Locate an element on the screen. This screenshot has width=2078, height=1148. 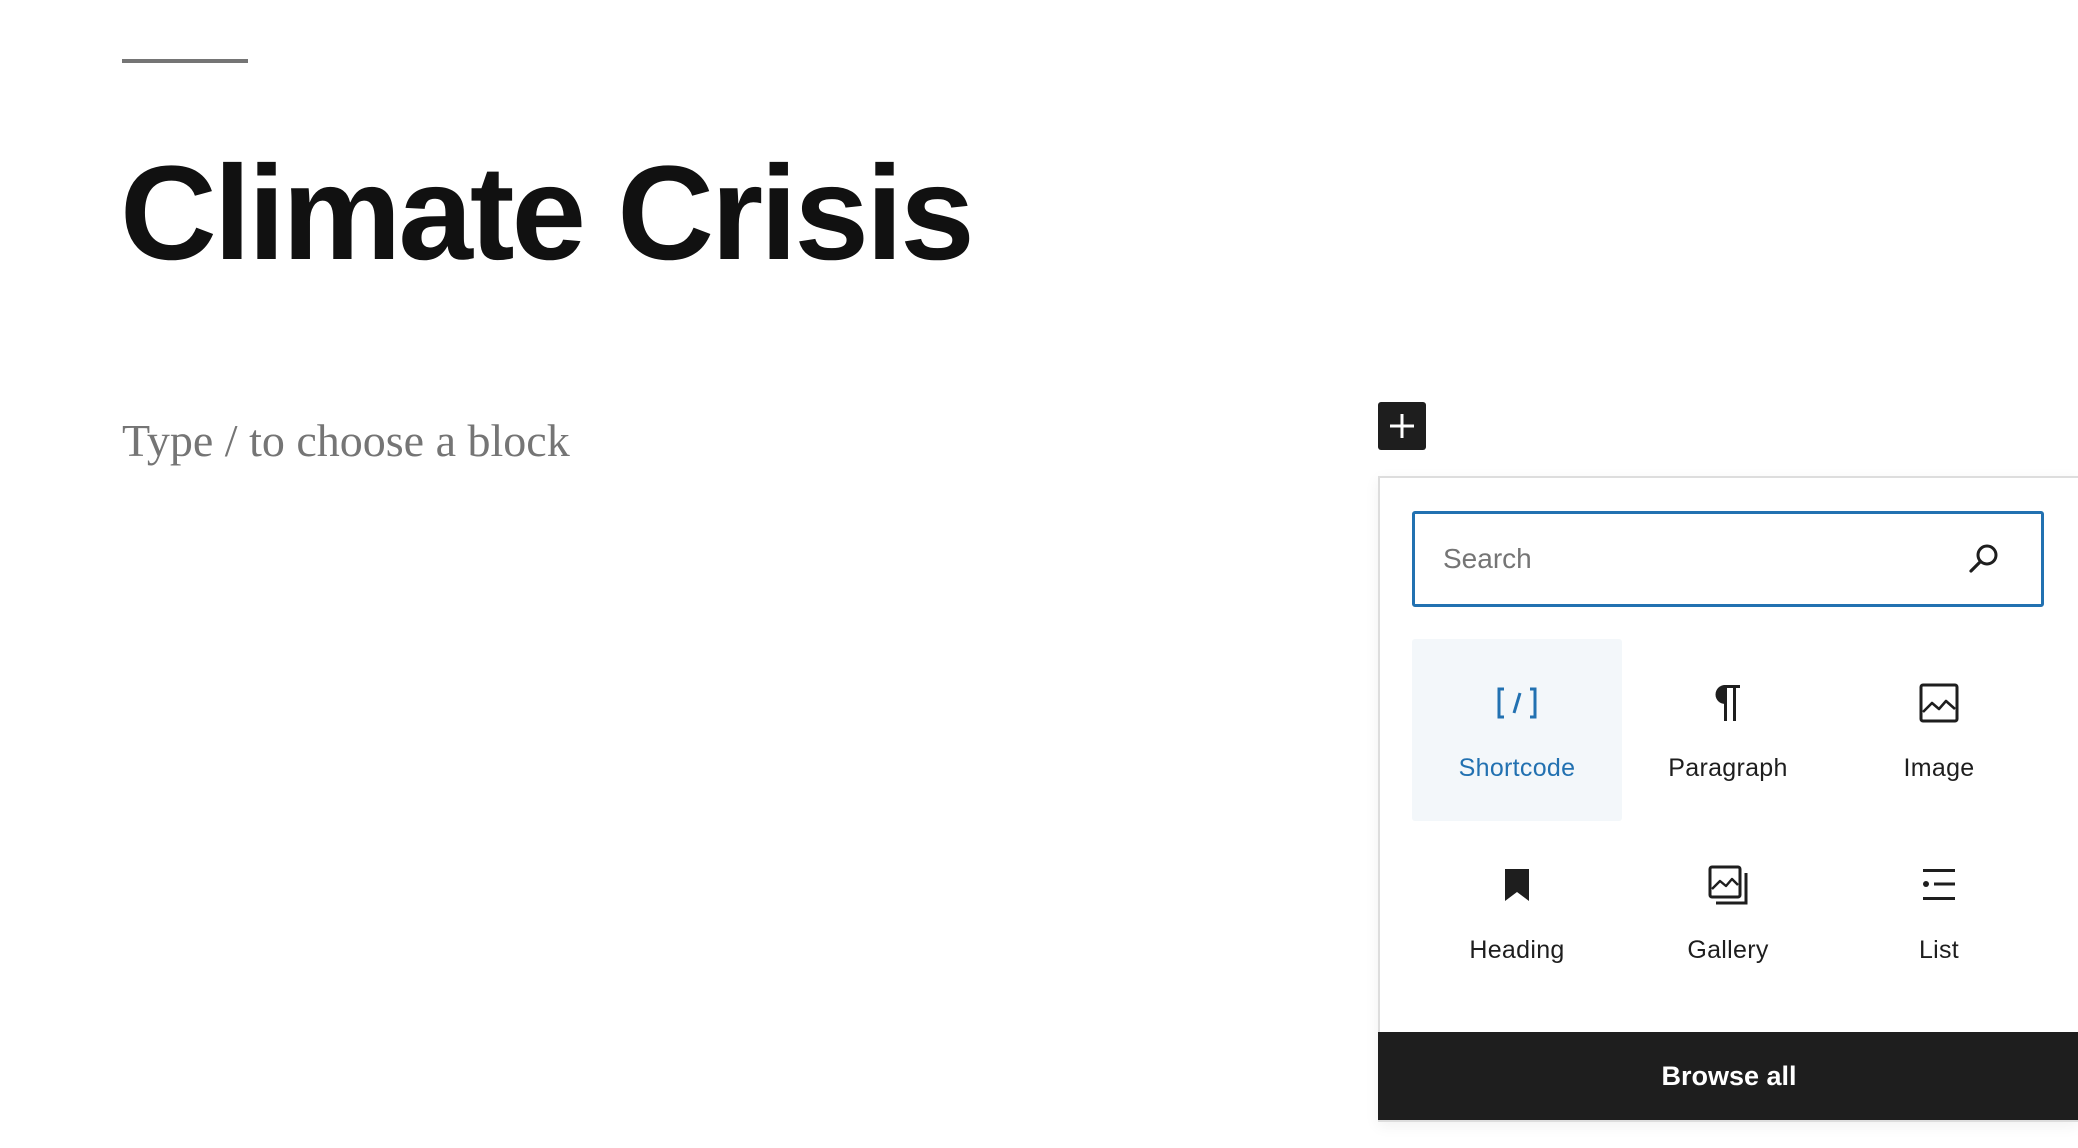
browse-all-button: Browse all is located at coordinates (1728, 1076).